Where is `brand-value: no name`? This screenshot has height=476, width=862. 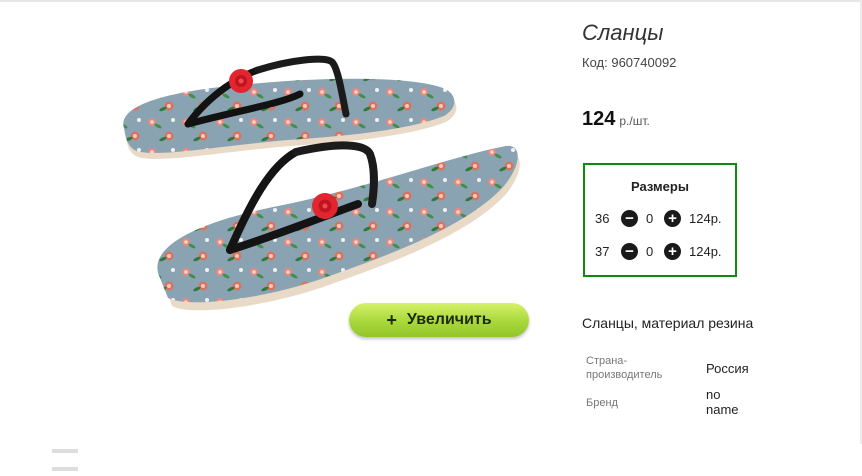
brand-value: no name is located at coordinates (722, 402).